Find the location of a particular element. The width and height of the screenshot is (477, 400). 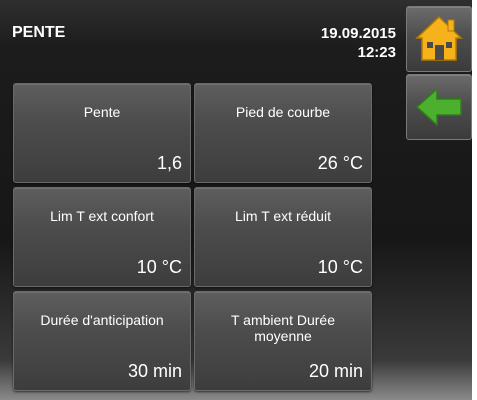

time-text: 12:23 is located at coordinates (376, 52).